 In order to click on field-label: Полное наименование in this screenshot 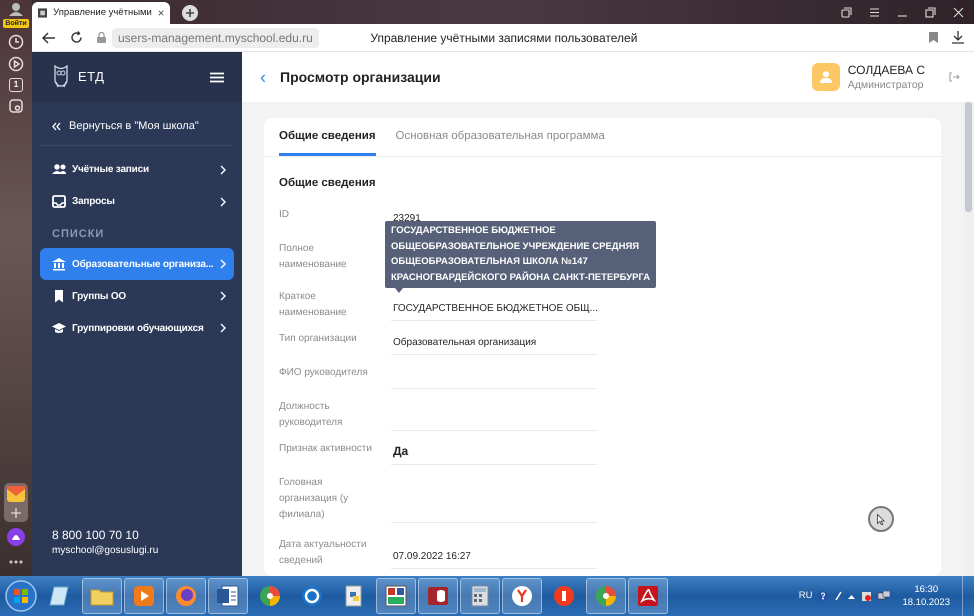, I will do `click(313, 257)`.